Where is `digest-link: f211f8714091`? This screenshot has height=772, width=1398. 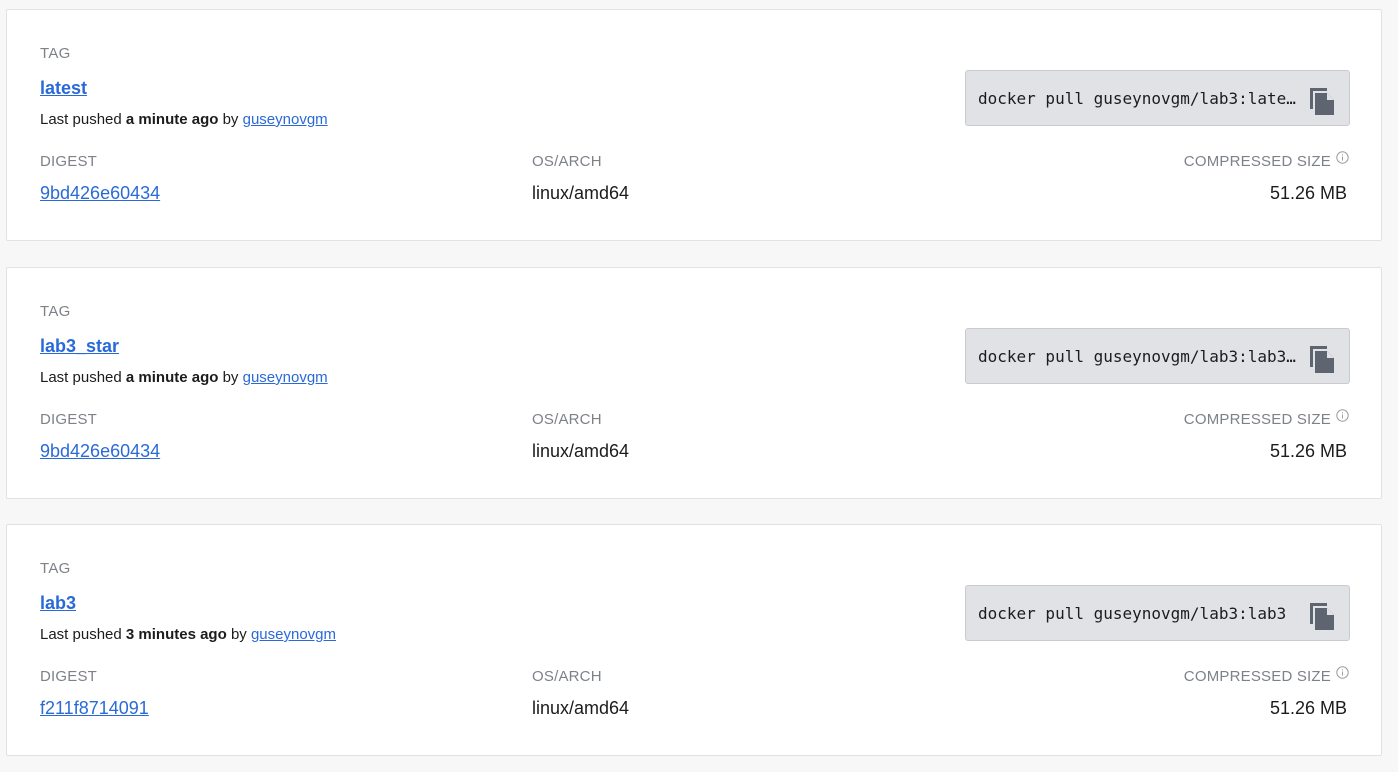
digest-link: f211f8714091 is located at coordinates (94, 708).